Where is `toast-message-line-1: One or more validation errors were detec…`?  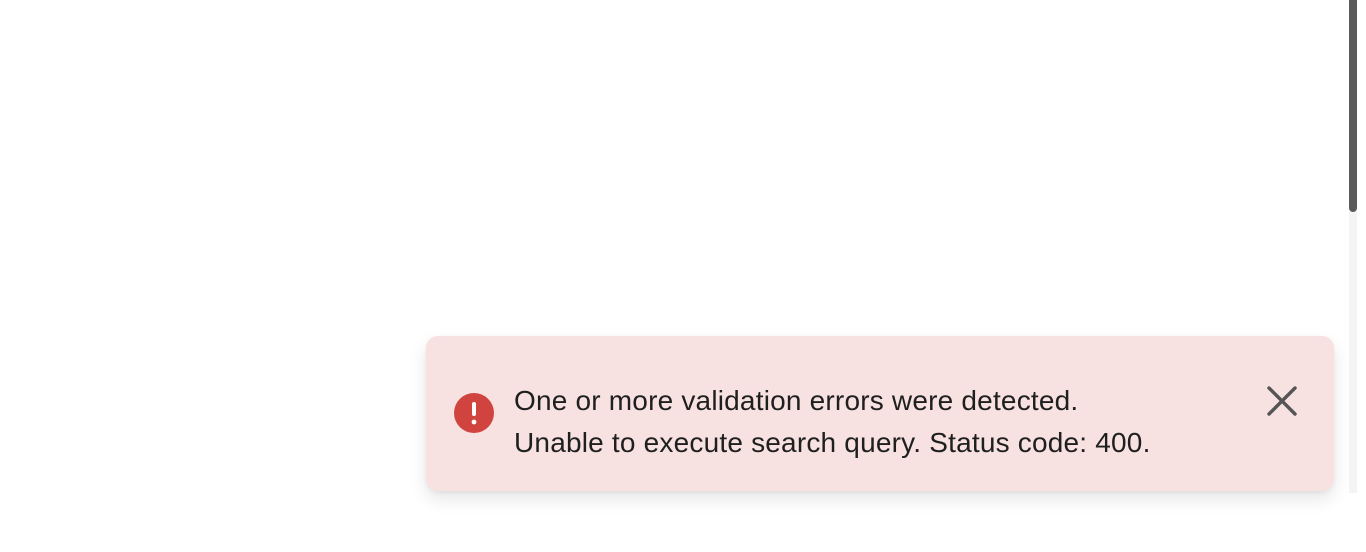 toast-message-line-1: One or more validation errors were detec… is located at coordinates (796, 400).